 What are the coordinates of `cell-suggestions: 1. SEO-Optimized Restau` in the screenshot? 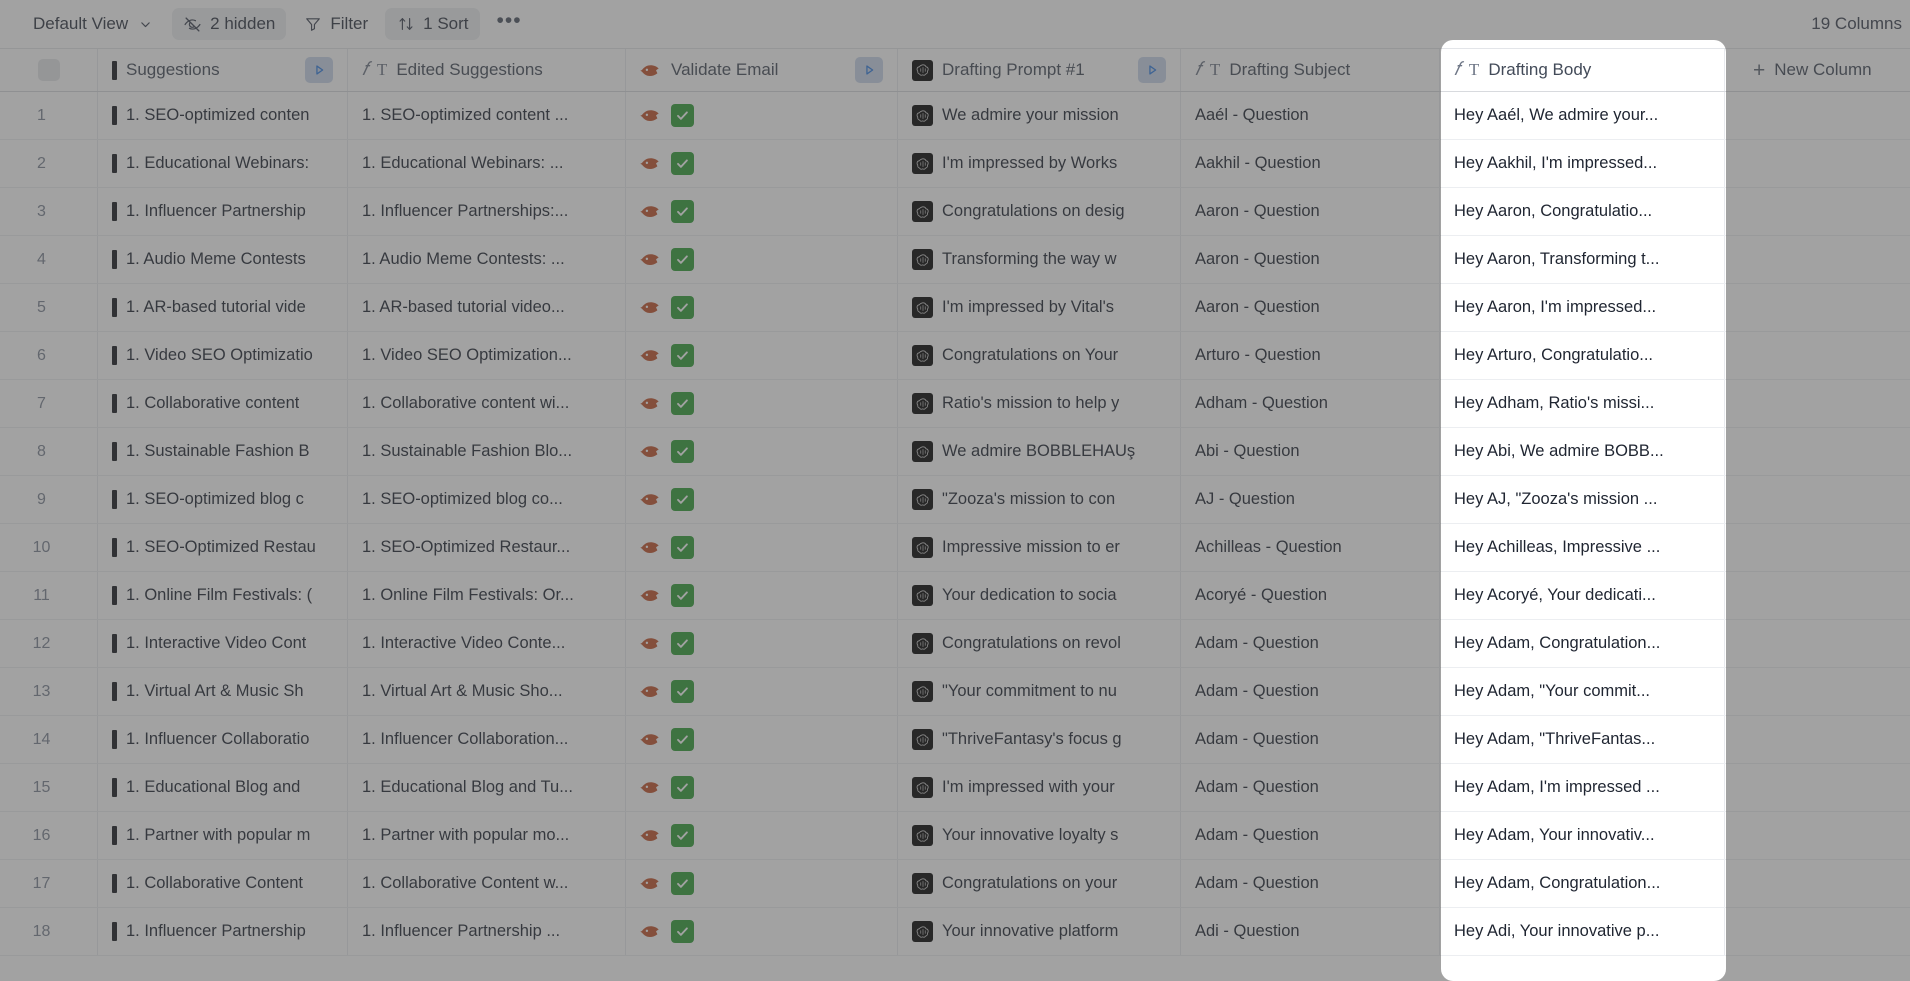 It's located at (223, 547).